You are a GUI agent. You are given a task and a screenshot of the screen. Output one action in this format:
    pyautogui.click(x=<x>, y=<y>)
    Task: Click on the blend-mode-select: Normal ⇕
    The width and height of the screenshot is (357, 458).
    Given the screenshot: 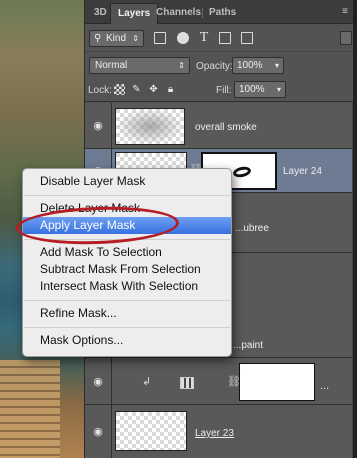 What is the action you would take?
    pyautogui.click(x=139, y=65)
    